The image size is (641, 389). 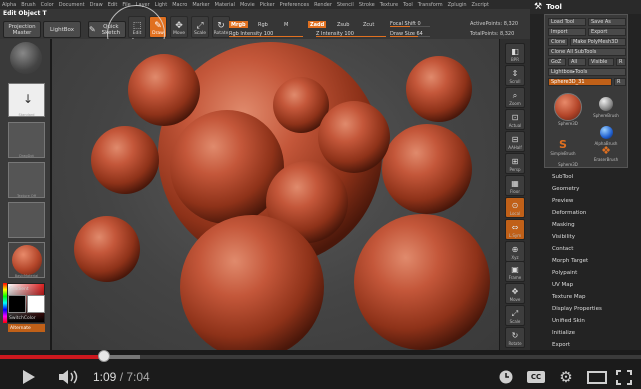 I want to click on menu-draw: Draw, so click(x=96, y=5).